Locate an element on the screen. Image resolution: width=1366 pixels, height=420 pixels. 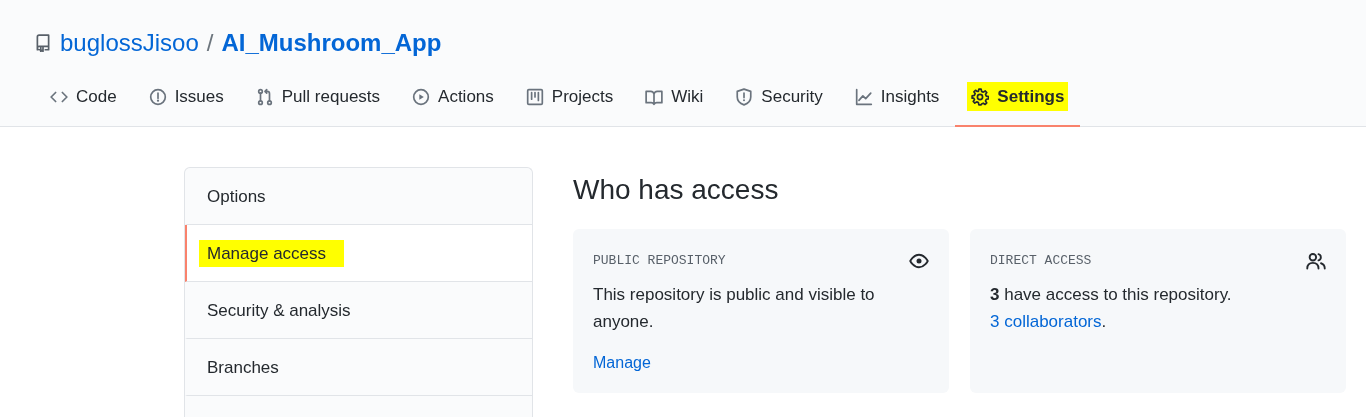
pull-request-icon is located at coordinates (264, 96).